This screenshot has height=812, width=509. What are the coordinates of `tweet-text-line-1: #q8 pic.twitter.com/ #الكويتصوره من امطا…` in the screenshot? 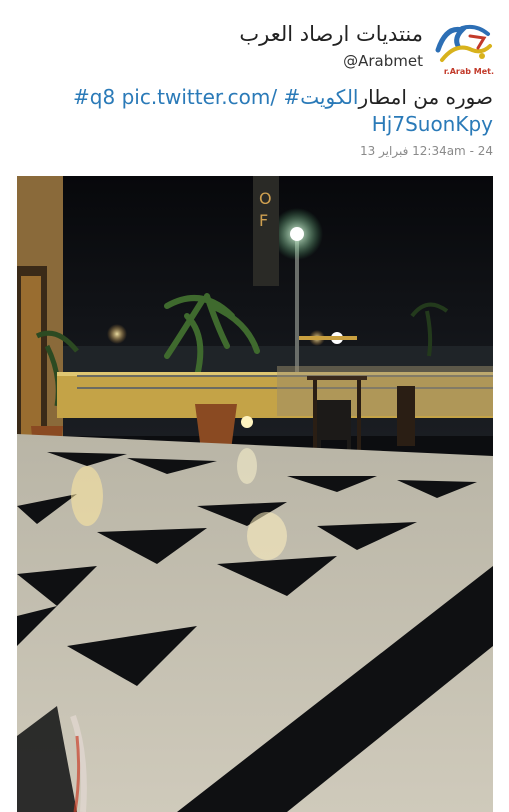 It's located at (273, 97).